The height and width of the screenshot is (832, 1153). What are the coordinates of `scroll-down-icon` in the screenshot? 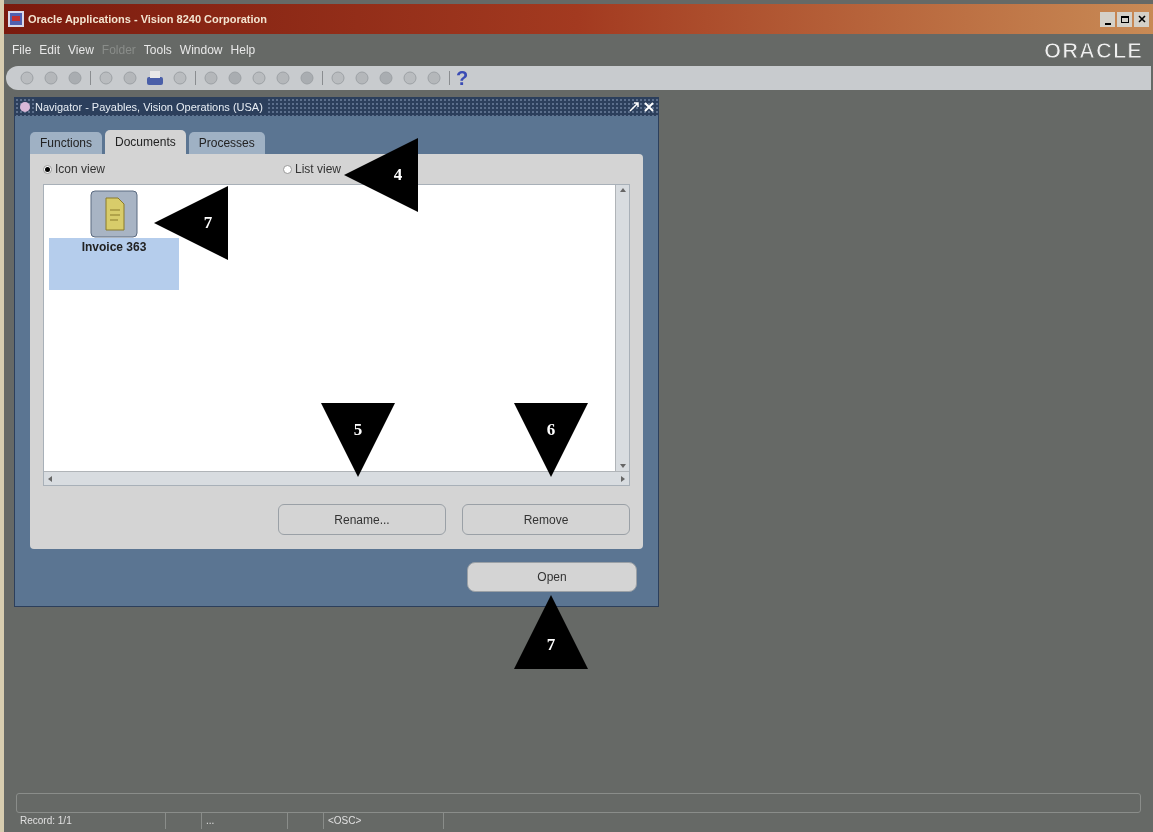 It's located at (622, 466).